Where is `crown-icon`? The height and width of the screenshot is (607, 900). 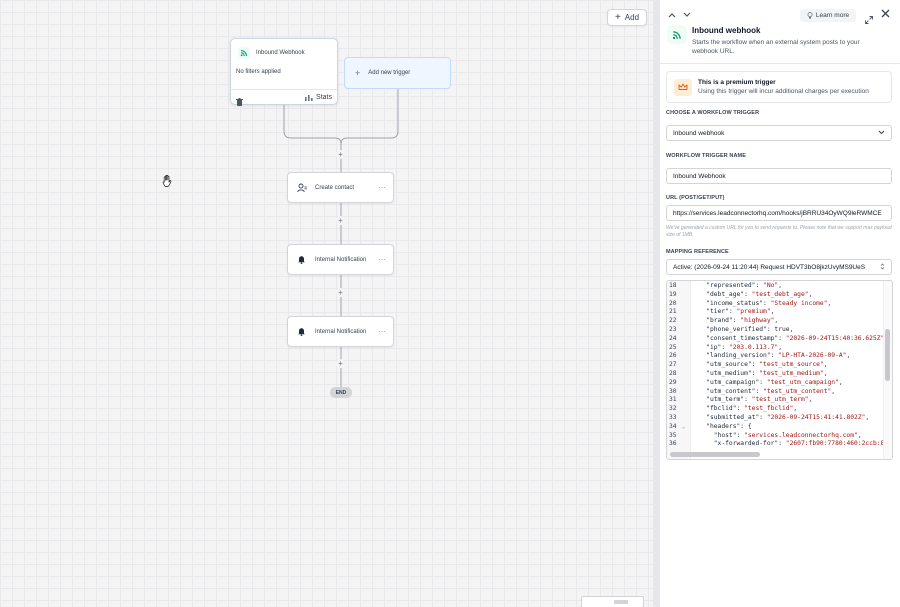 crown-icon is located at coordinates (683, 87).